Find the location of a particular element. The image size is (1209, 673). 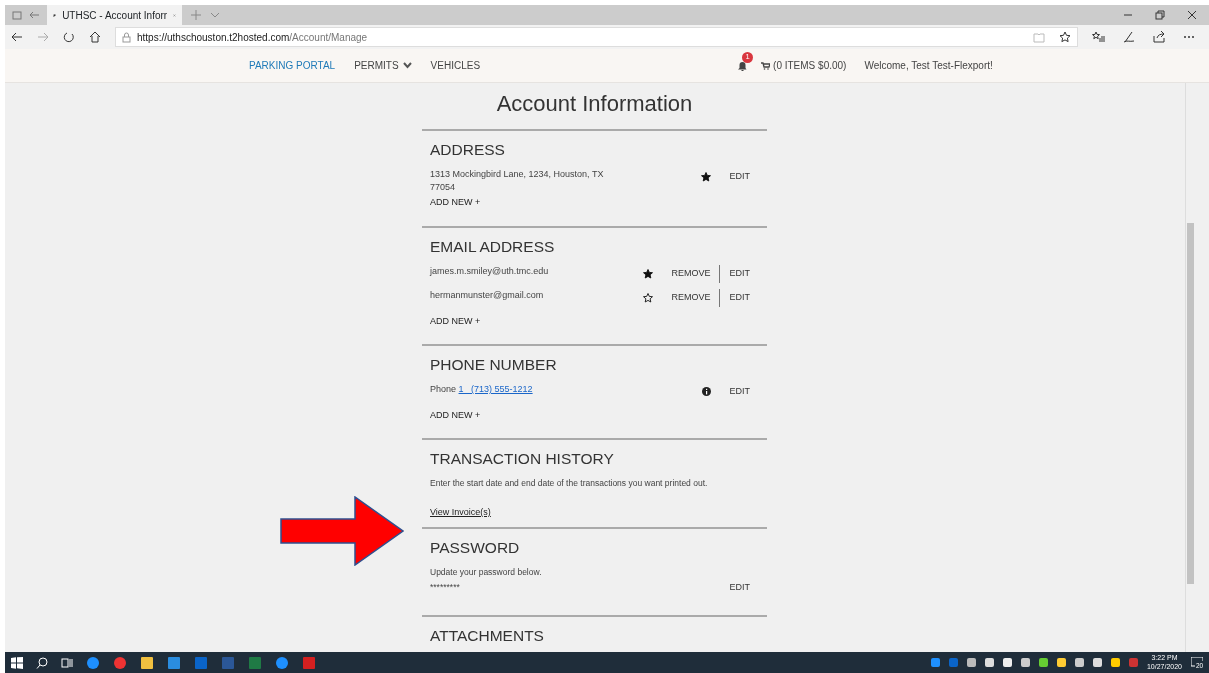

outline-star-icon is located at coordinates (648, 297).